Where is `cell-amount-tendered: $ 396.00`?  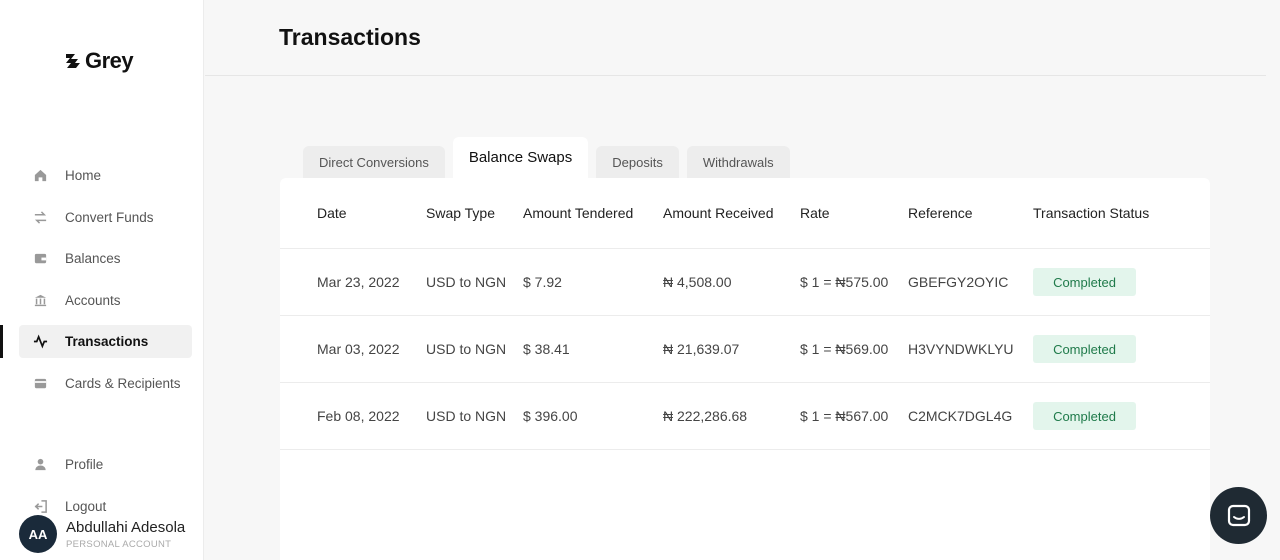
cell-amount-tendered: $ 396.00 is located at coordinates (550, 416).